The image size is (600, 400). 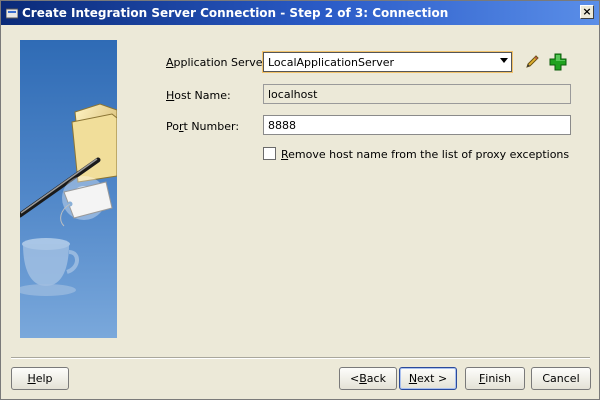 What do you see at coordinates (495, 378) in the screenshot?
I see `finish-button: Finish` at bounding box center [495, 378].